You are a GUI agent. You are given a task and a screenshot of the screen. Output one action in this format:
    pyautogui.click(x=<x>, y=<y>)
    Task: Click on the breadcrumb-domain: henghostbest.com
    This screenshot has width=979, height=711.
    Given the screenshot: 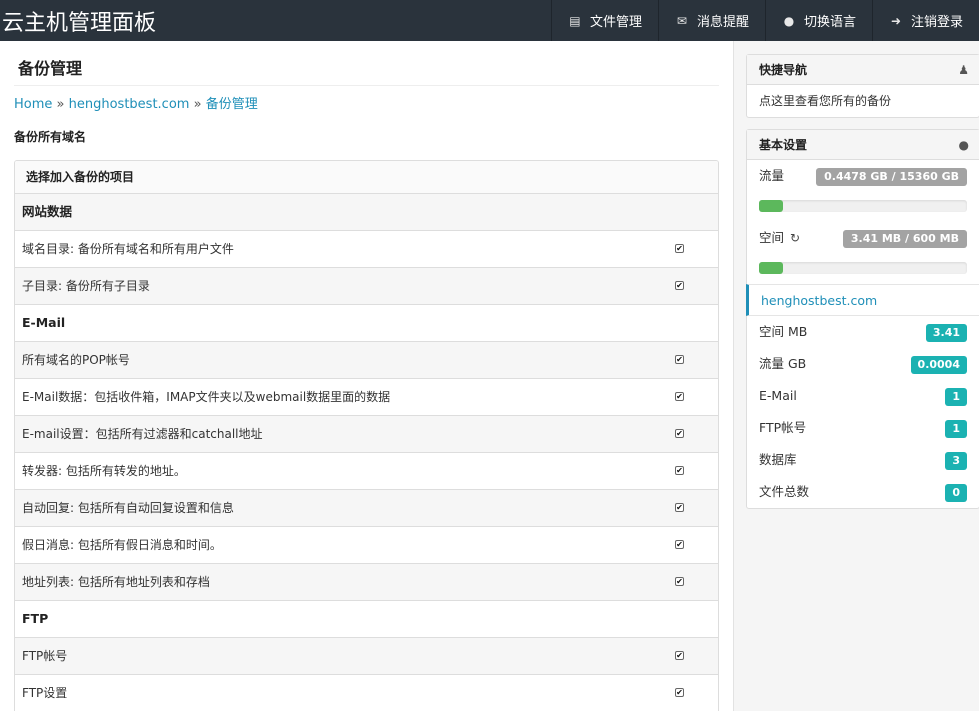 What is the action you would take?
    pyautogui.click(x=129, y=104)
    